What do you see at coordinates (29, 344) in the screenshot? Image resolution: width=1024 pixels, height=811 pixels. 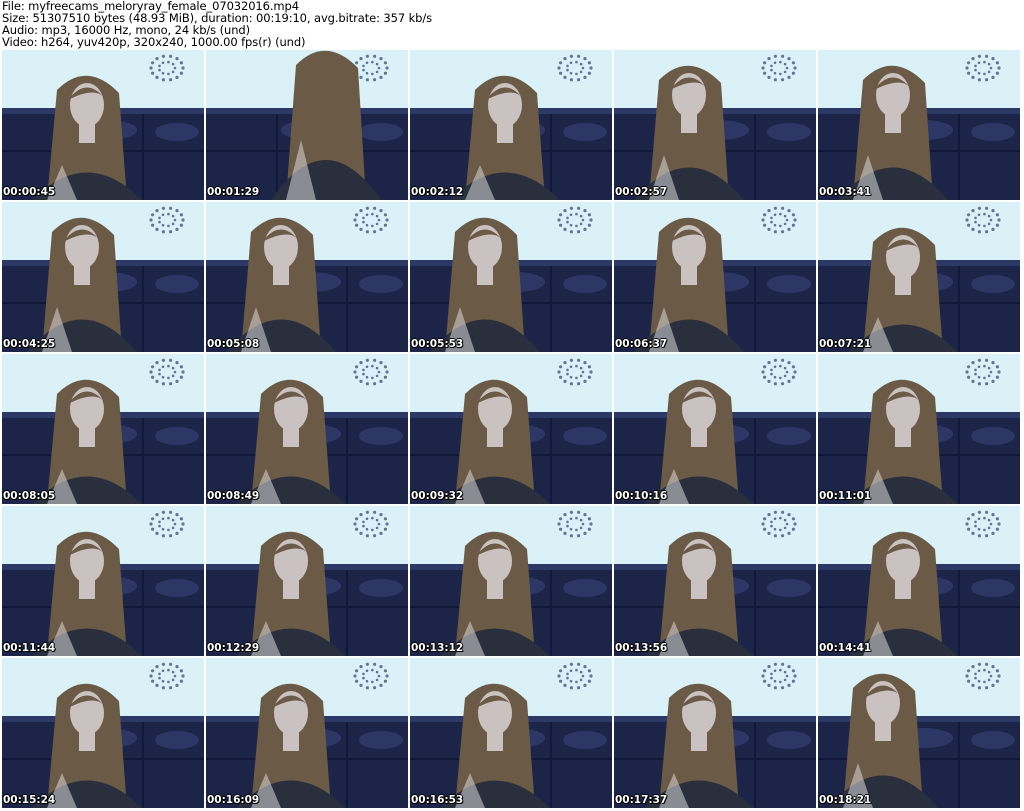 I see `timestamp-label: 00:04:25` at bounding box center [29, 344].